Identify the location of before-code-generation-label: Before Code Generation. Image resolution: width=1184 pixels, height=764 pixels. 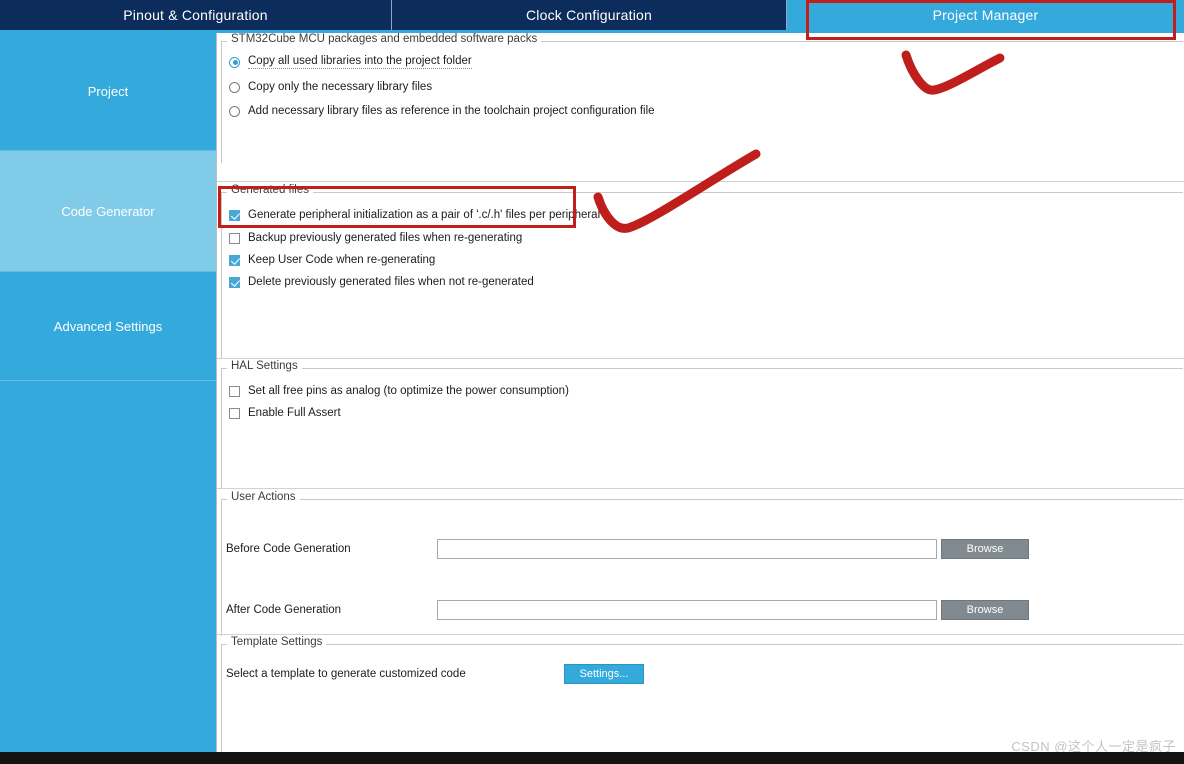
(288, 549).